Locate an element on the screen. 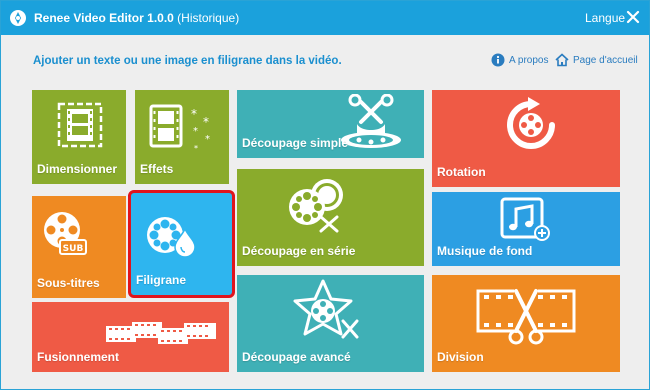  tile-resize: Dimensionner is located at coordinates (79, 137).